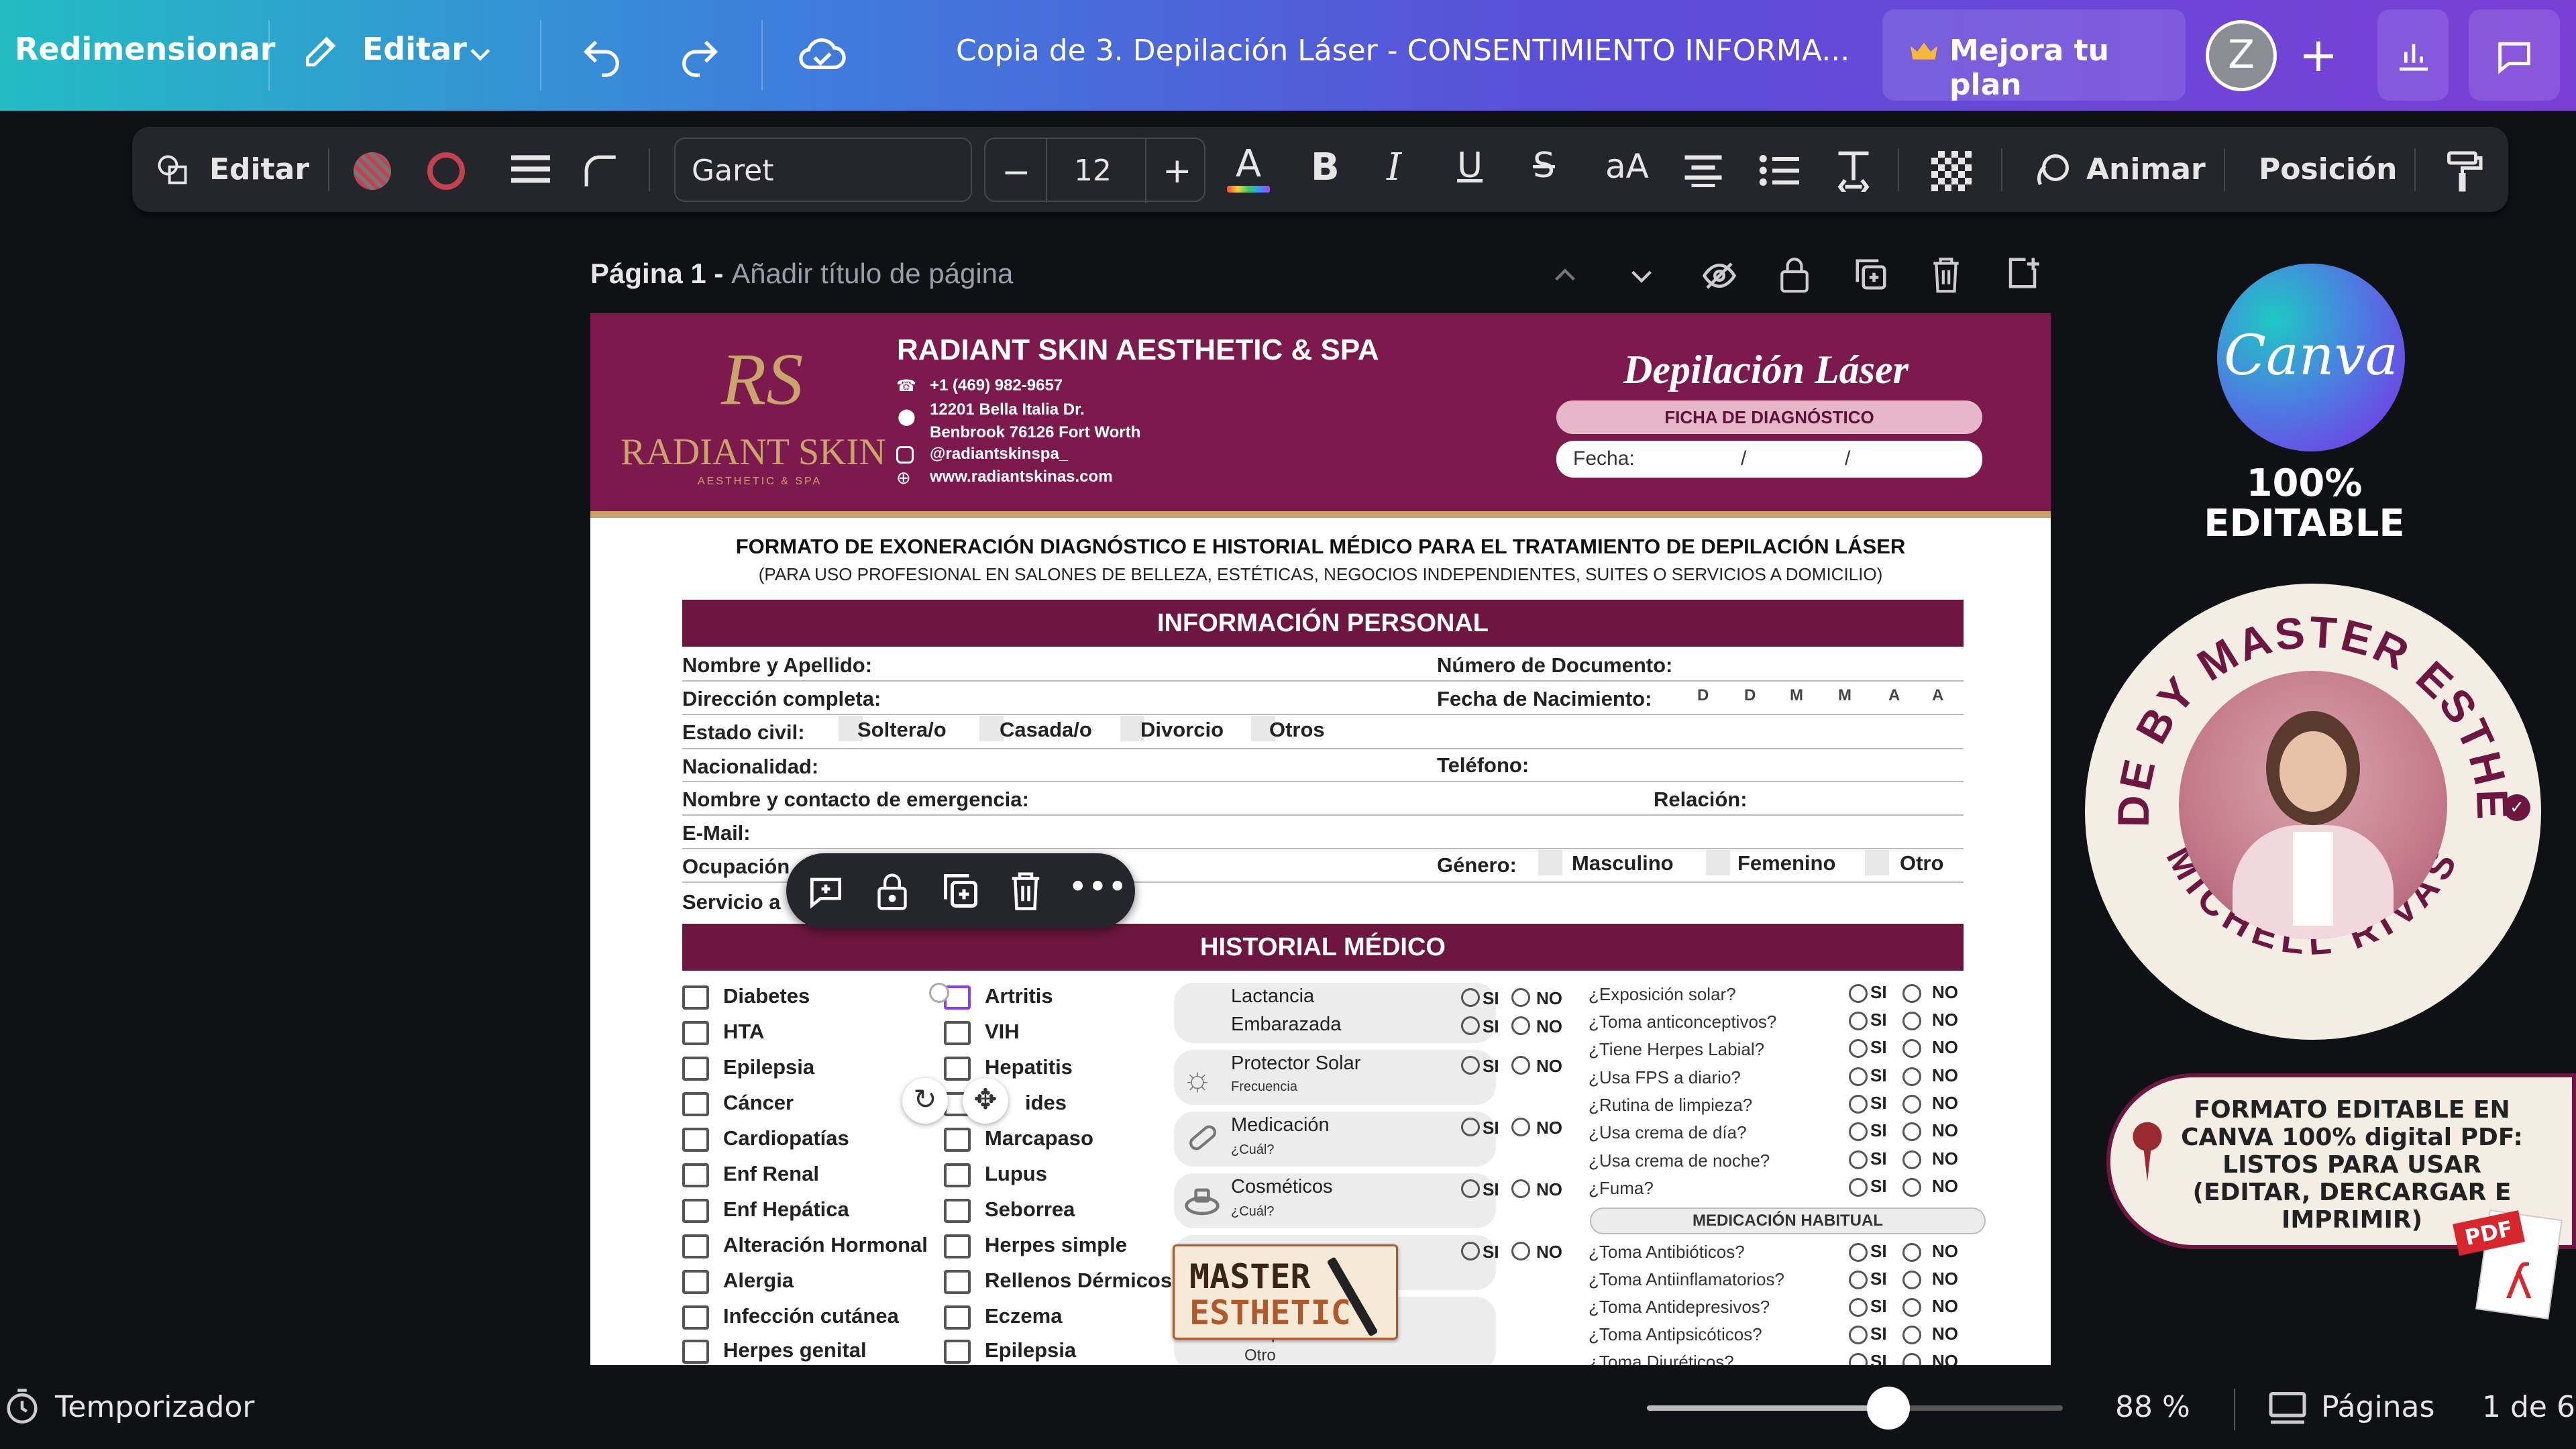 The image size is (2576, 1449). Describe the element at coordinates (1520, 1025) in the screenshot. I see `radio-embarazada-no` at that location.